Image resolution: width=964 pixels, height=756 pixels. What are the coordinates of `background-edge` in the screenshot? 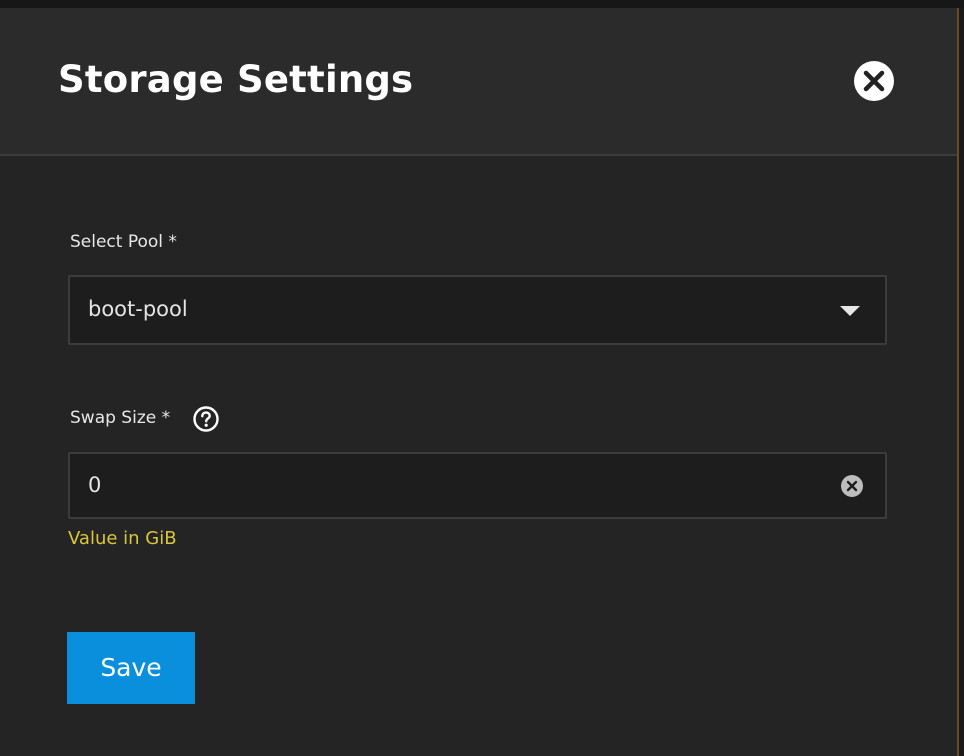 It's located at (960, 382).